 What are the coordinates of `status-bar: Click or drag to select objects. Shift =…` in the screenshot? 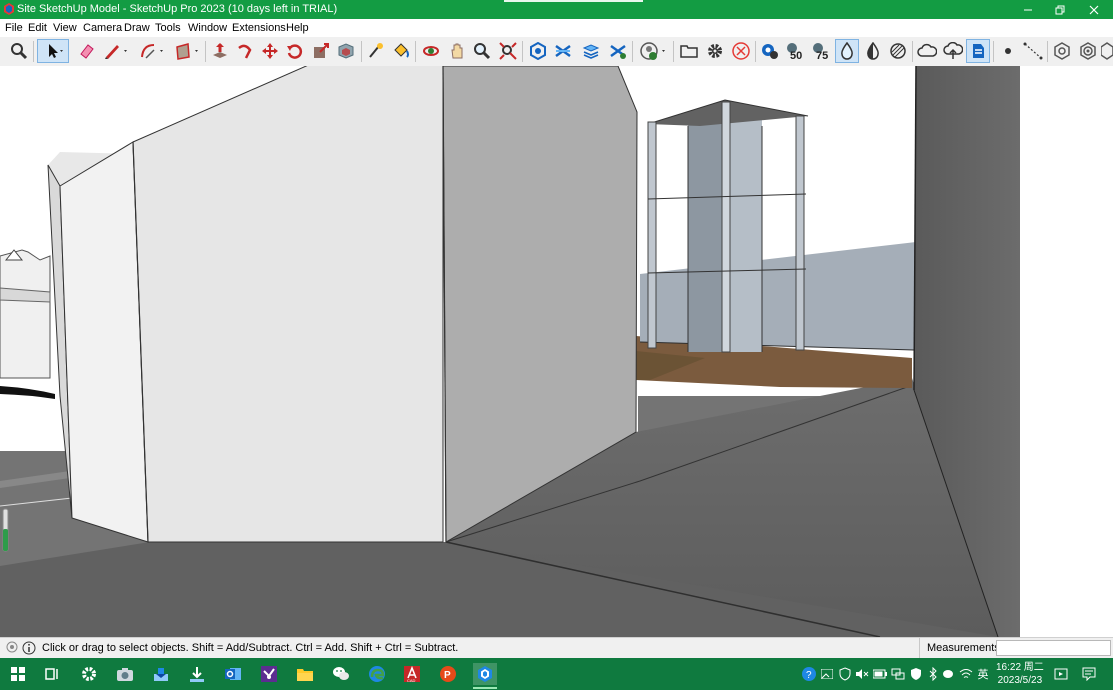 It's located at (556, 648).